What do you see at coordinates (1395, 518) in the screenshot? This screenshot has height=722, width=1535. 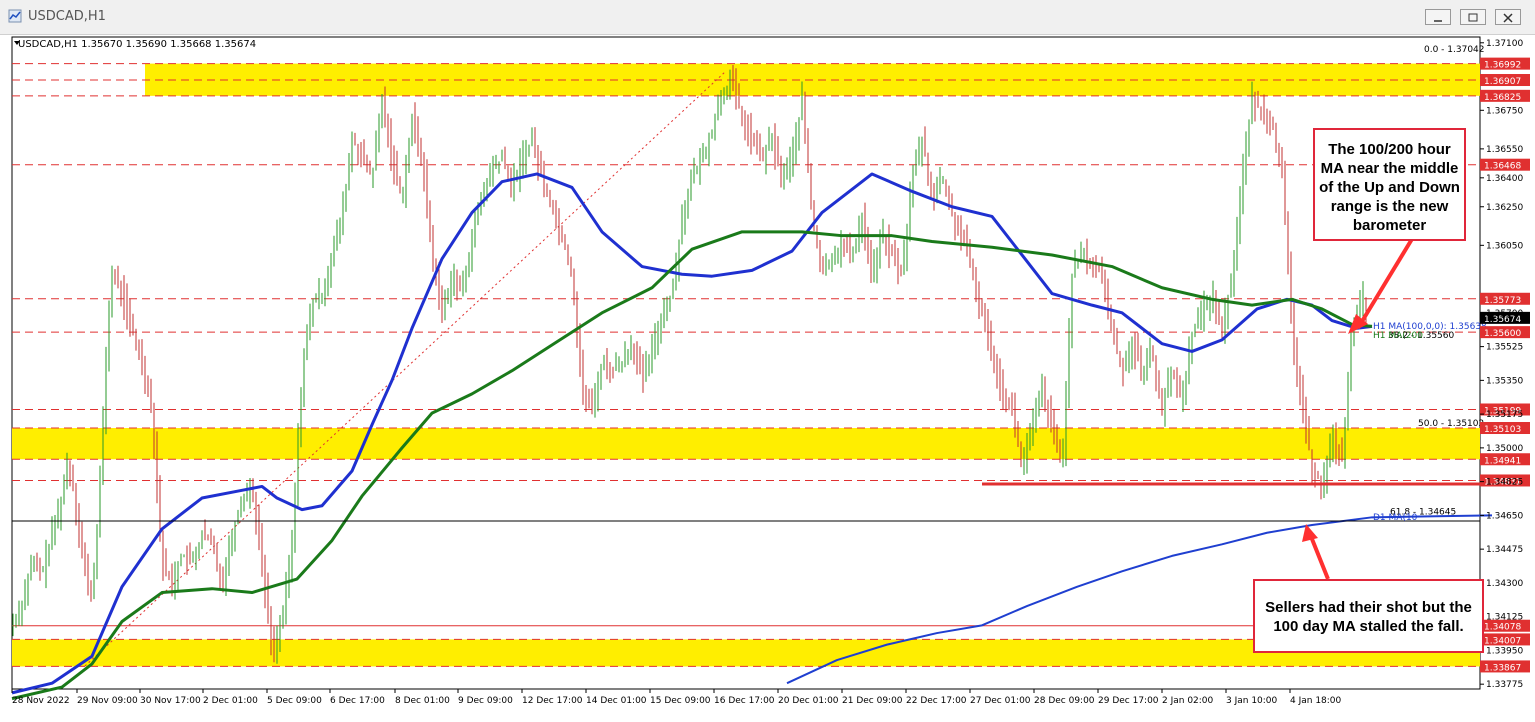 I see `ma-label: D1 MA(10` at bounding box center [1395, 518].